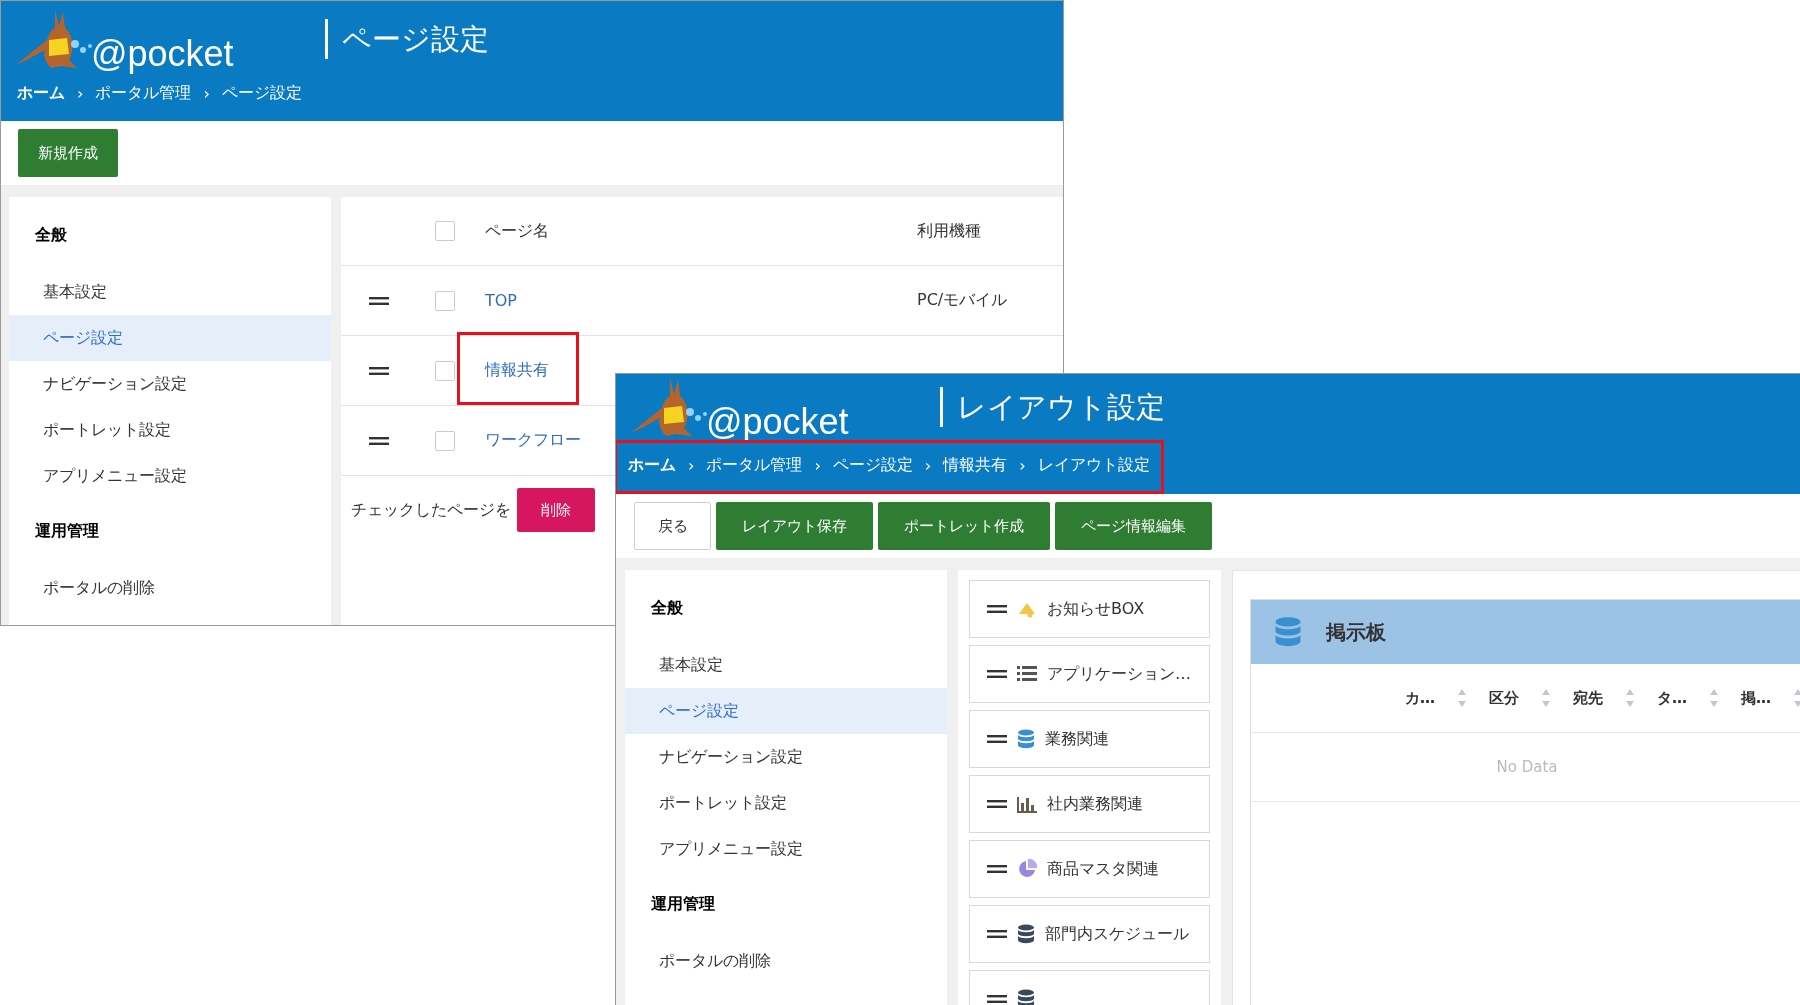 The image size is (1800, 1005). What do you see at coordinates (407, 39) in the screenshot?
I see `page-title: ページ設定` at bounding box center [407, 39].